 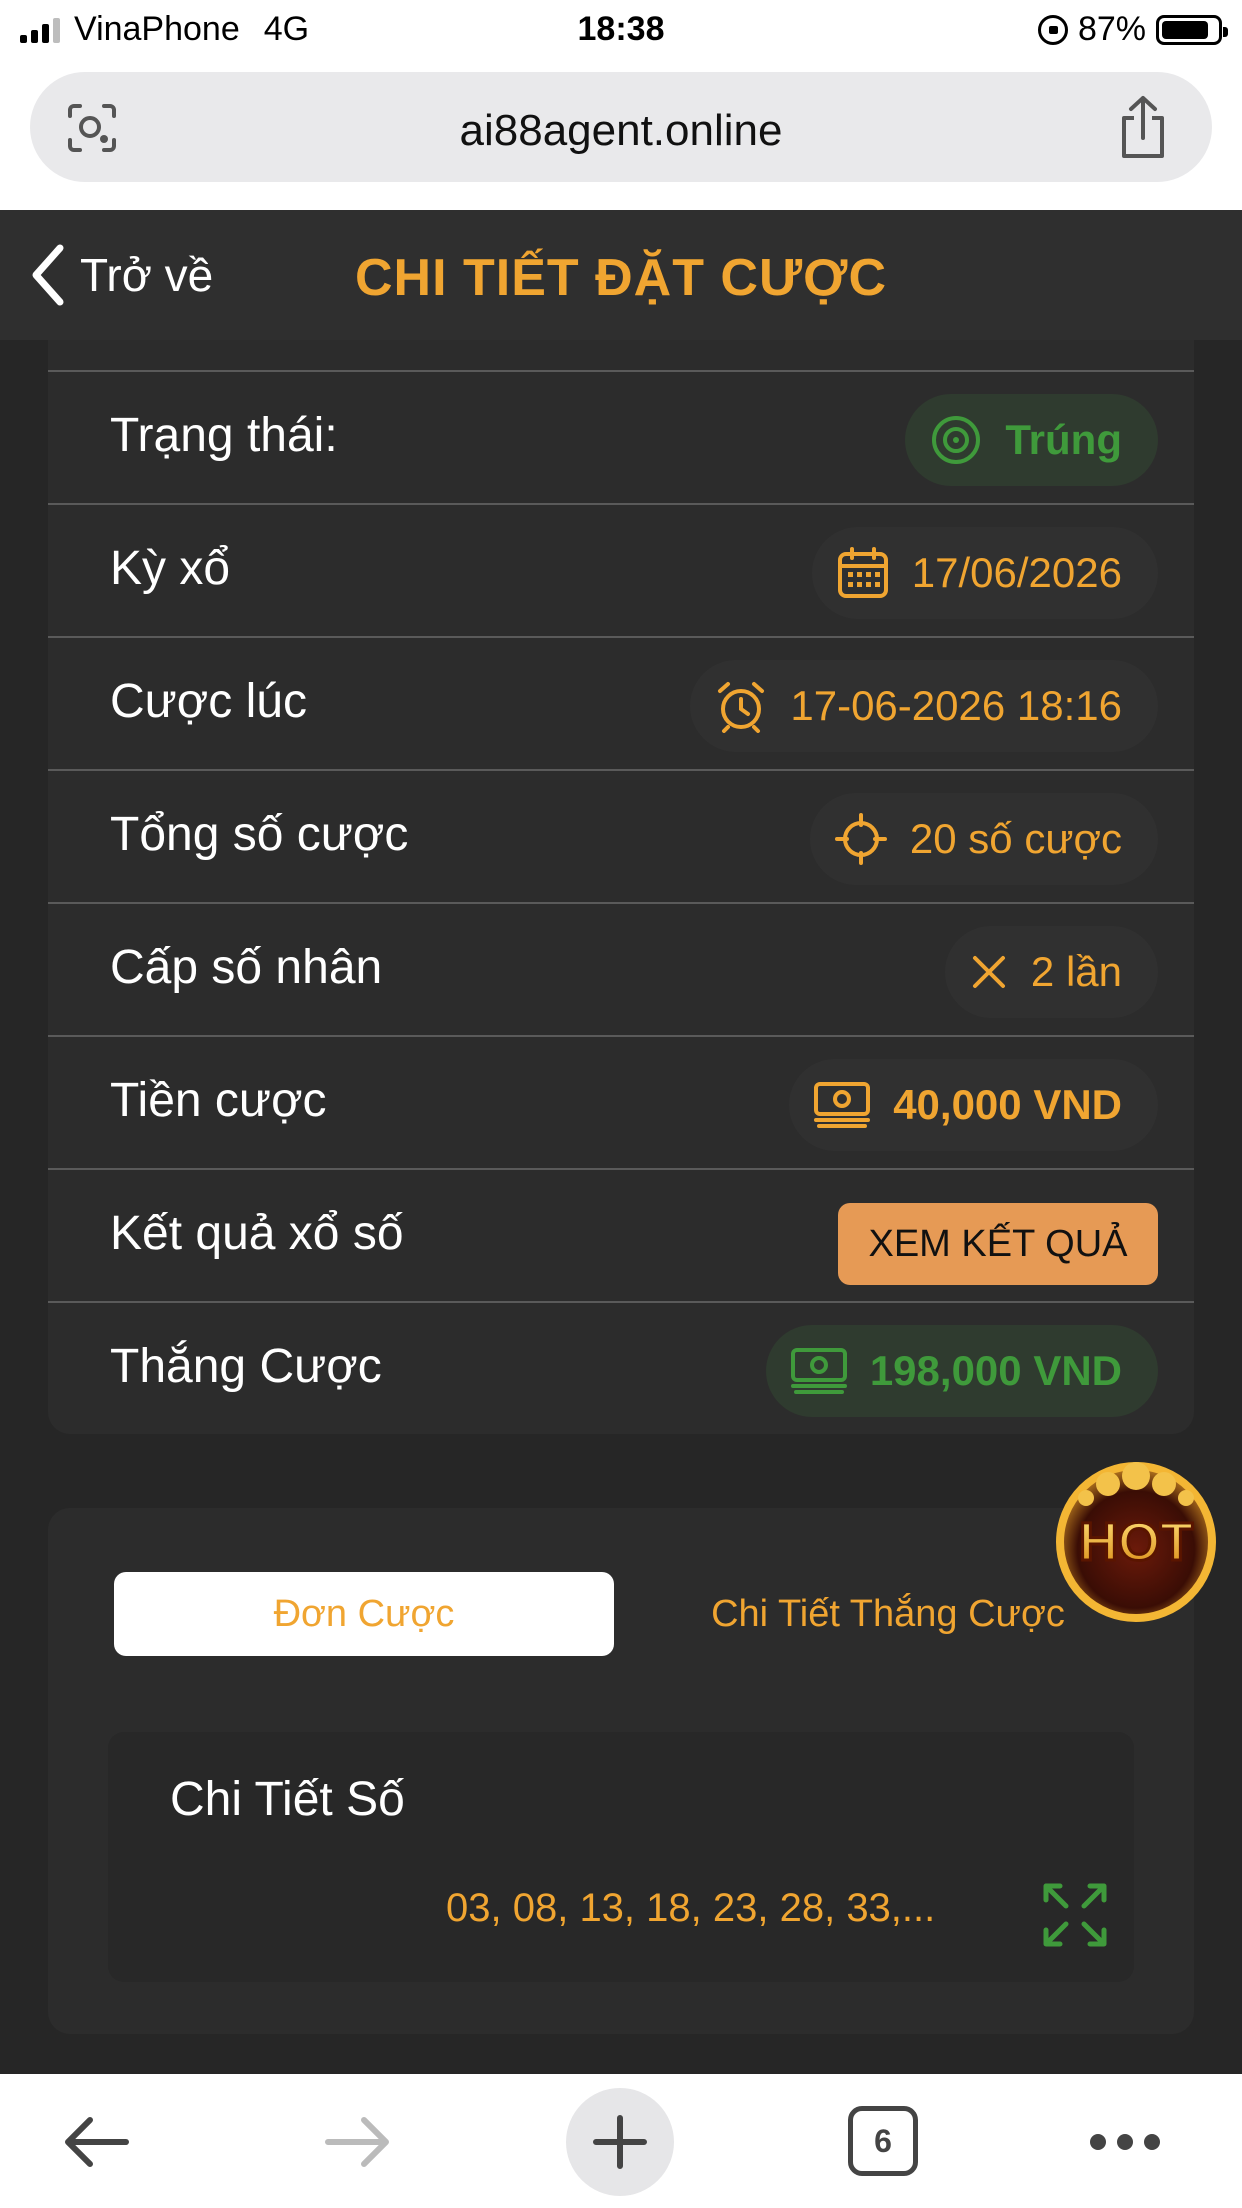 I want to click on row-stake: Tiền cược 40,000 VND, so click(x=621, y=1101).